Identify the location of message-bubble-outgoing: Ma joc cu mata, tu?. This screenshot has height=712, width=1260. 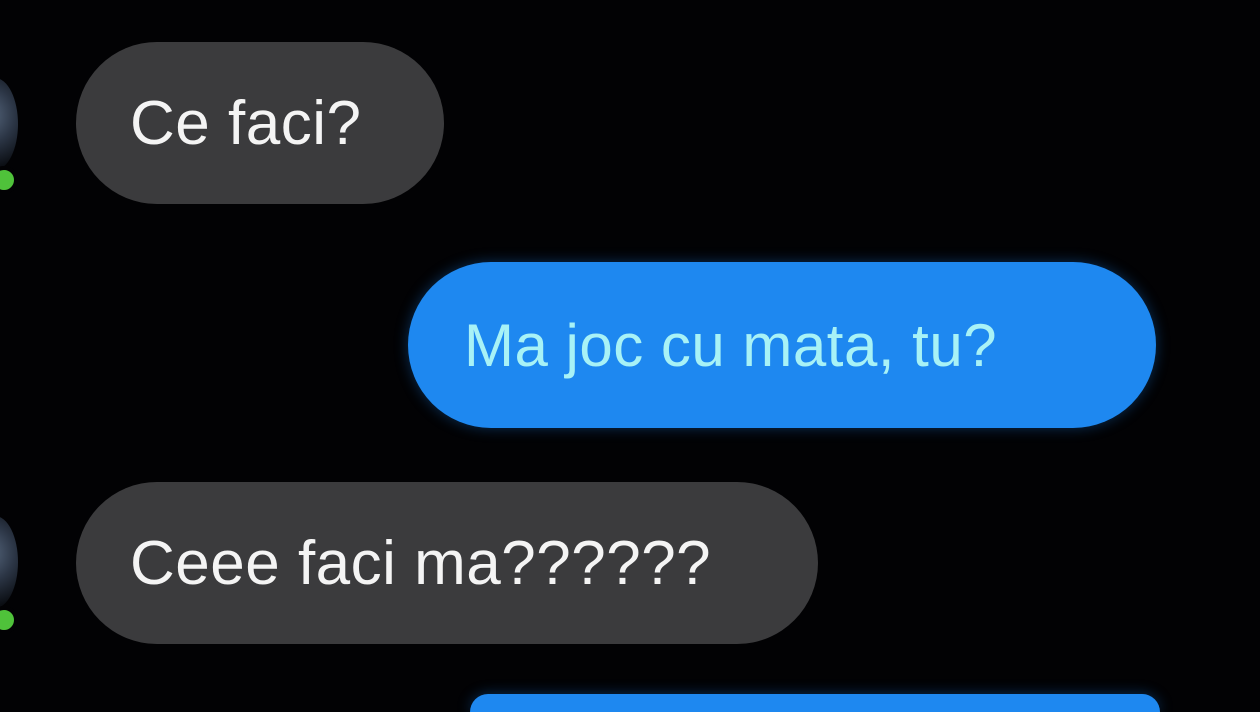
(782, 345).